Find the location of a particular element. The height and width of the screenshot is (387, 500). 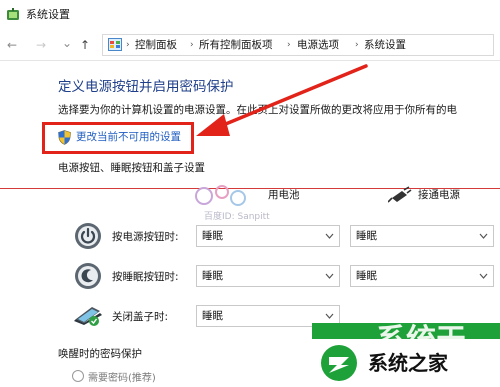

breadcrumb-power-options: 电源选项 is located at coordinates (318, 45).